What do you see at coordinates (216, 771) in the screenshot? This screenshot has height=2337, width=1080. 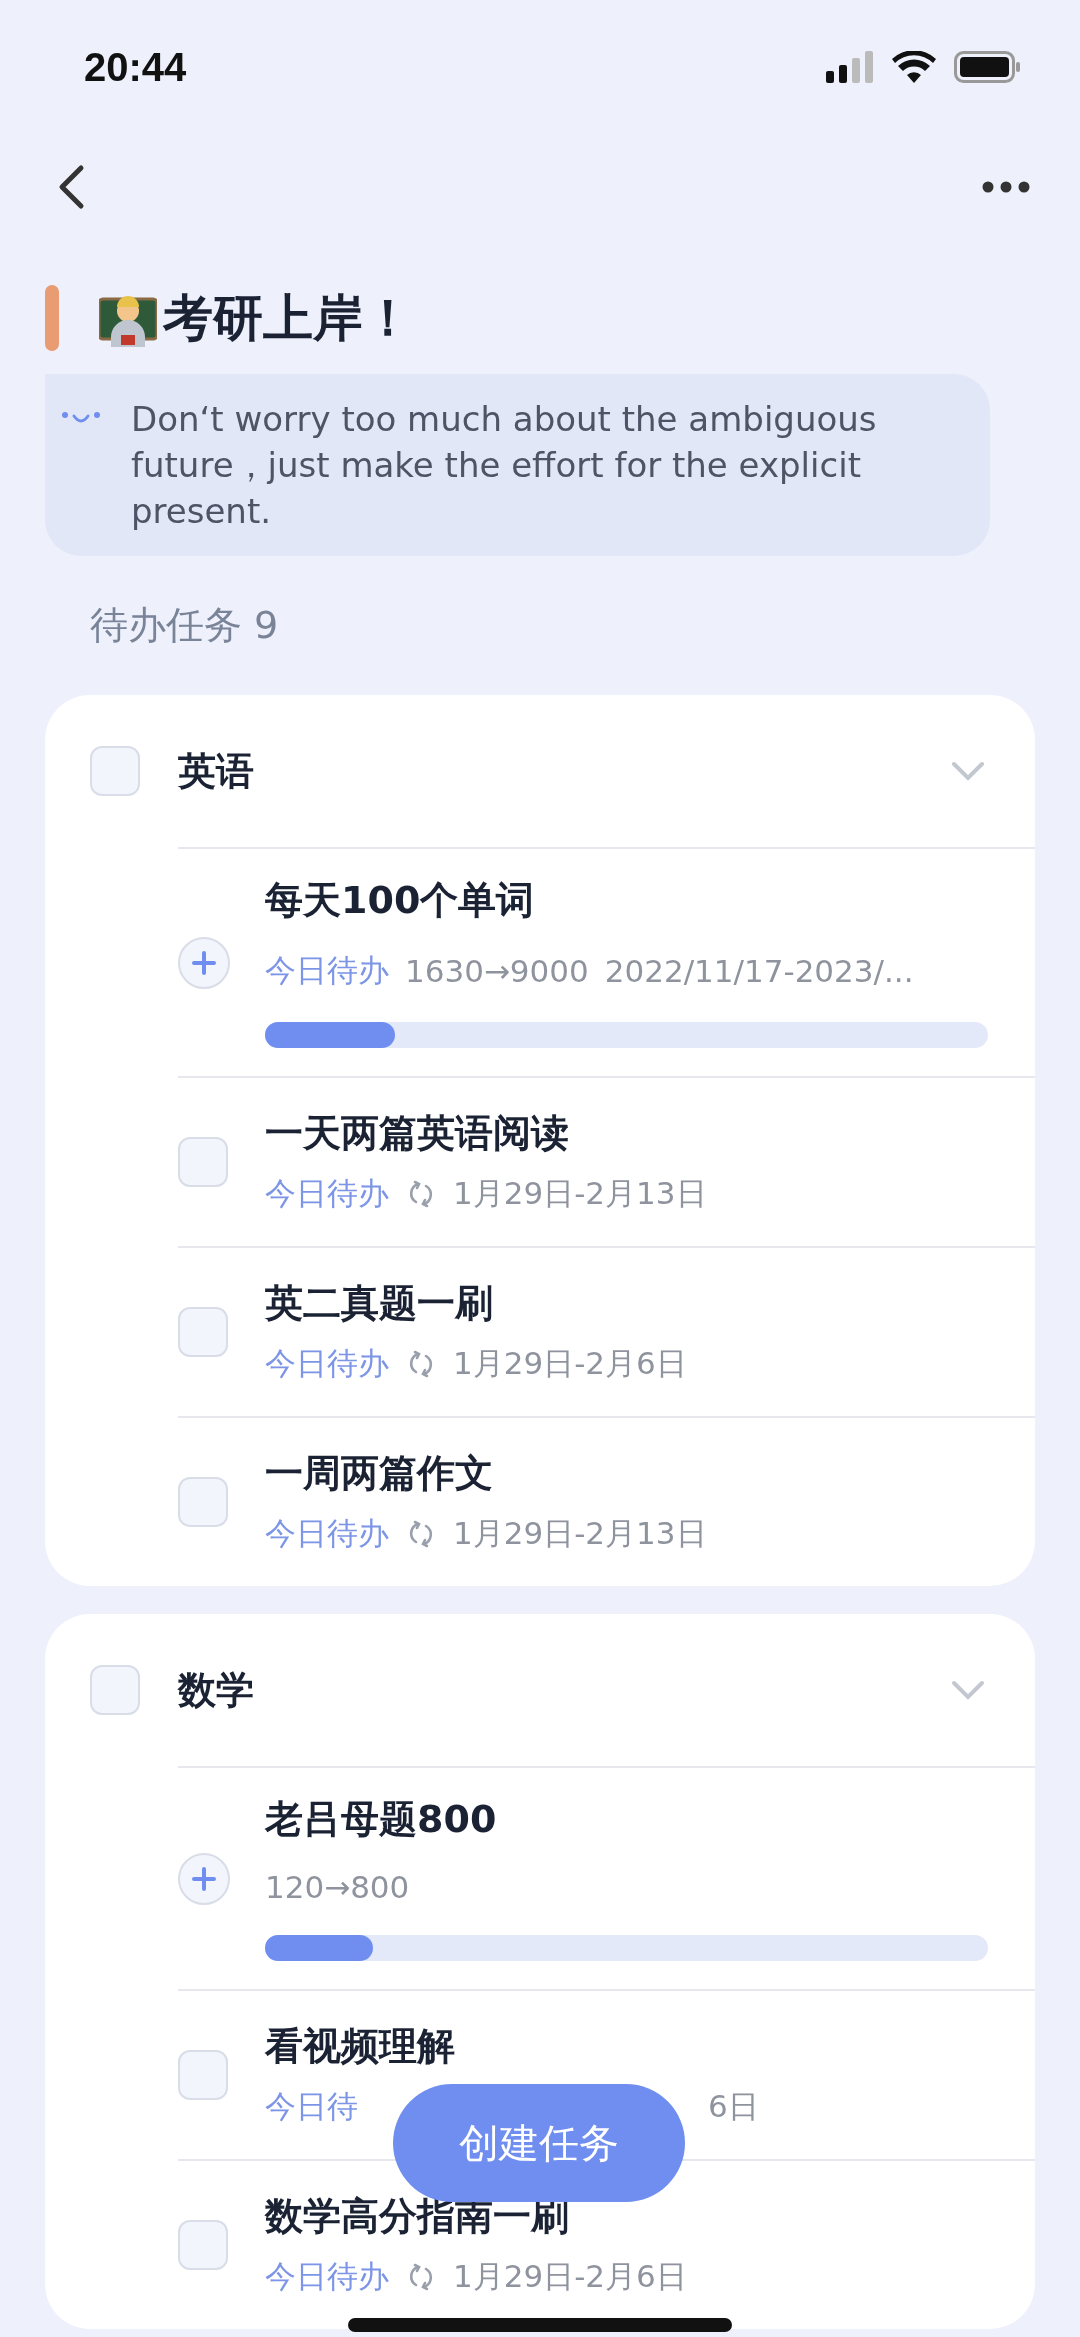 I see `group-name: 英语` at bounding box center [216, 771].